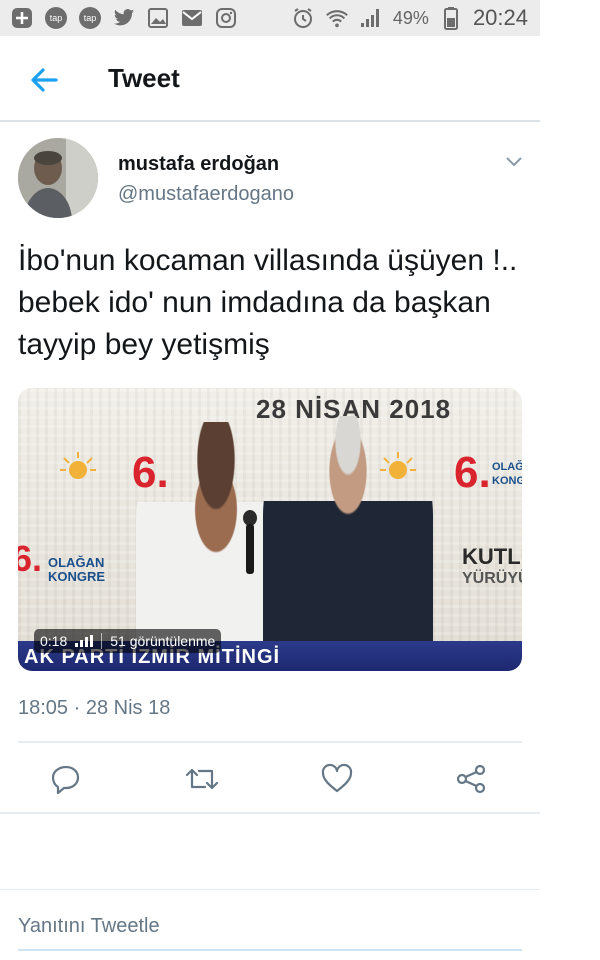  I want to click on back-button, so click(44, 80).